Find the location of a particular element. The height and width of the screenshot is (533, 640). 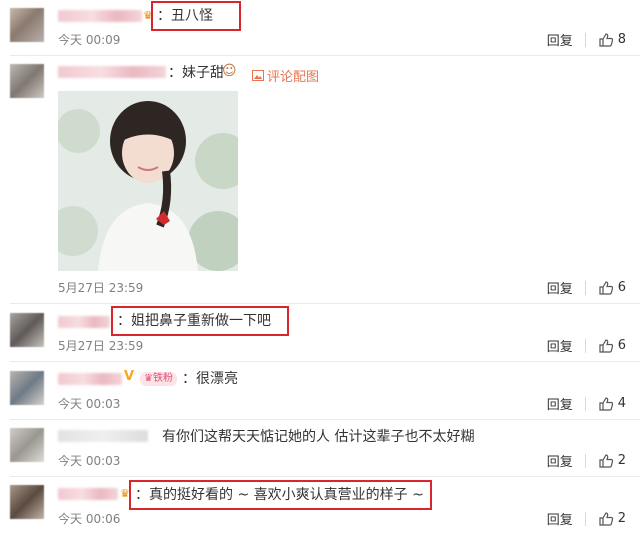

verified-v-icon: V is located at coordinates (129, 376).